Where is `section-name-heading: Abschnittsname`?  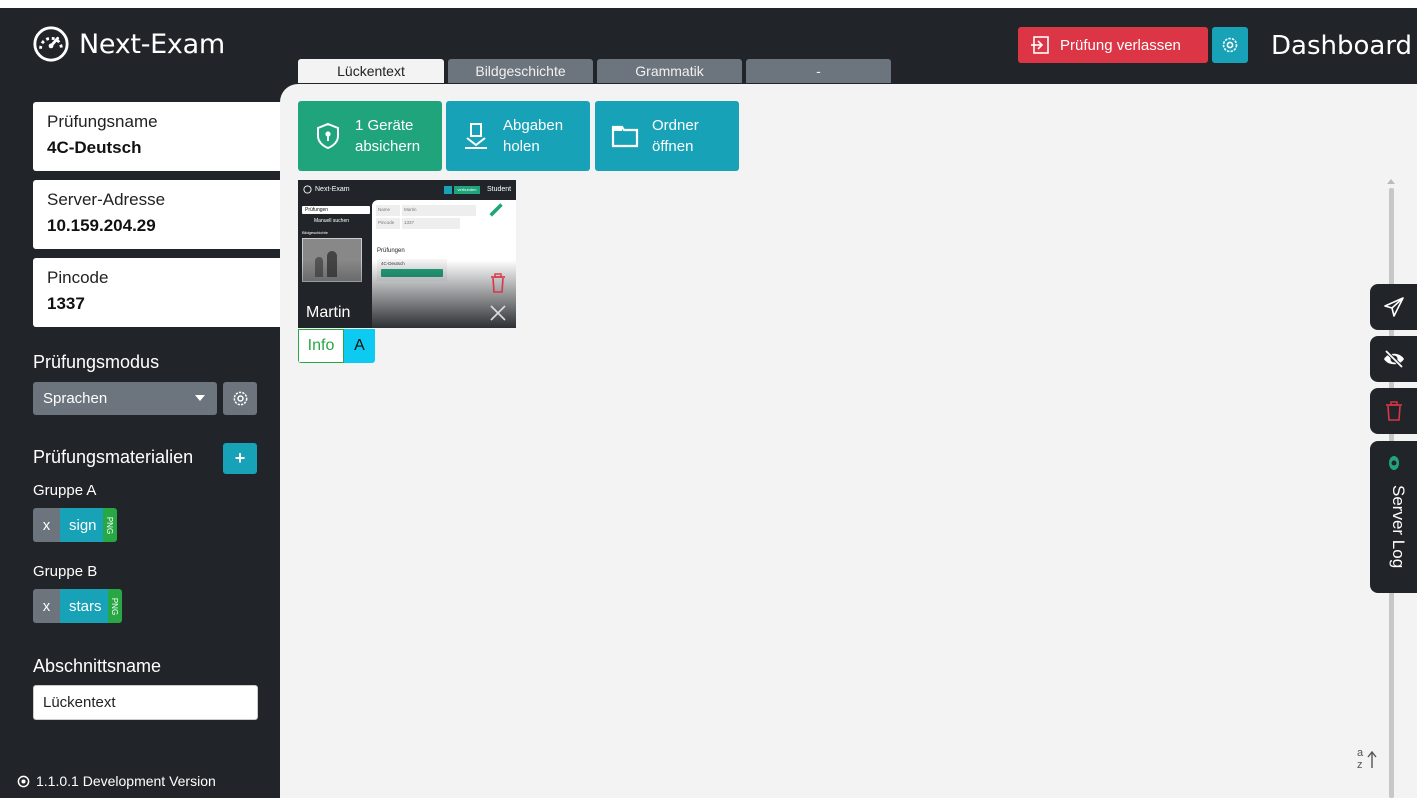 section-name-heading: Abschnittsname is located at coordinates (97, 666).